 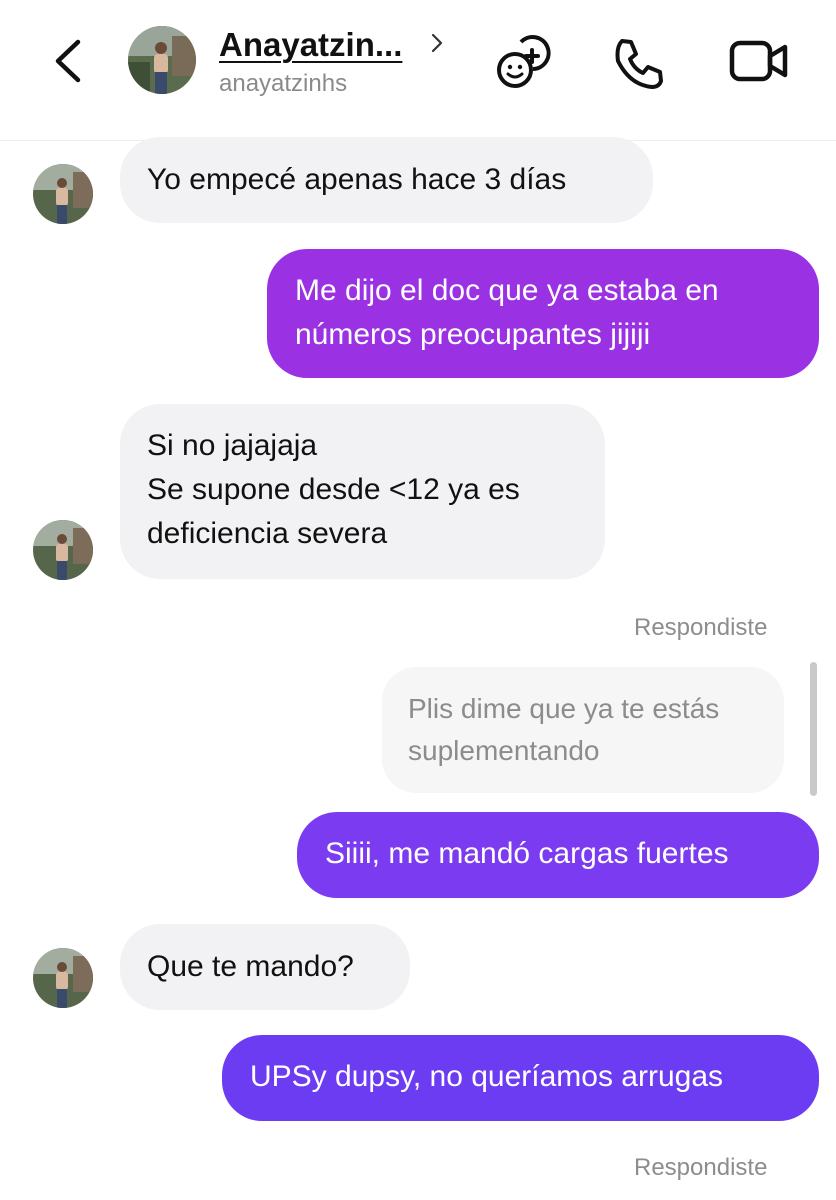 I want to click on chat-header: Anayatzin... anayatzinhs, so click(x=418, y=70).